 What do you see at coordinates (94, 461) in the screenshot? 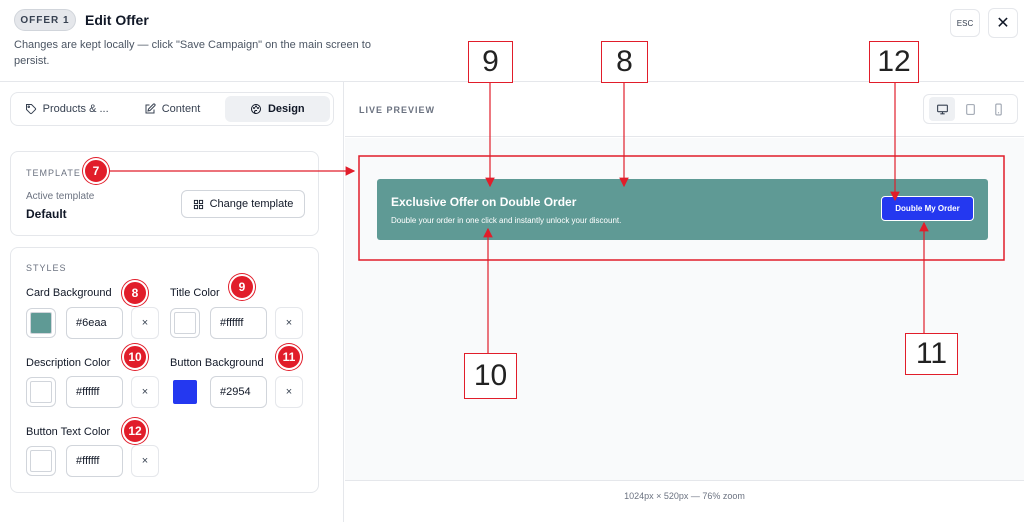
I see `button-text-color-input: #ffffff` at bounding box center [94, 461].